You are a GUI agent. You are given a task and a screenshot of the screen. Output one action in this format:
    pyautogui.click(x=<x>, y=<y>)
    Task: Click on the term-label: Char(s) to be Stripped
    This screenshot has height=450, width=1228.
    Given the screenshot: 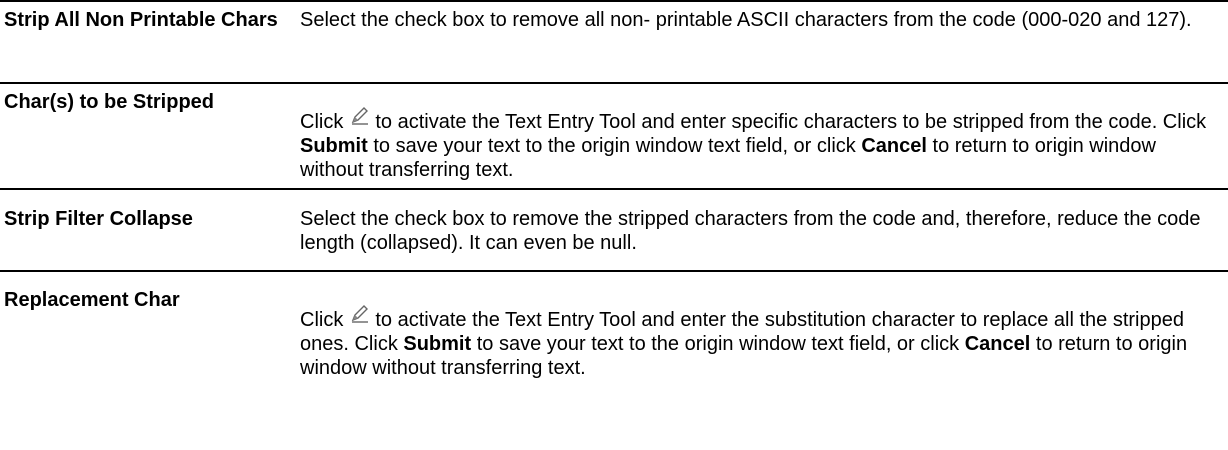 What is the action you would take?
    pyautogui.click(x=109, y=102)
    